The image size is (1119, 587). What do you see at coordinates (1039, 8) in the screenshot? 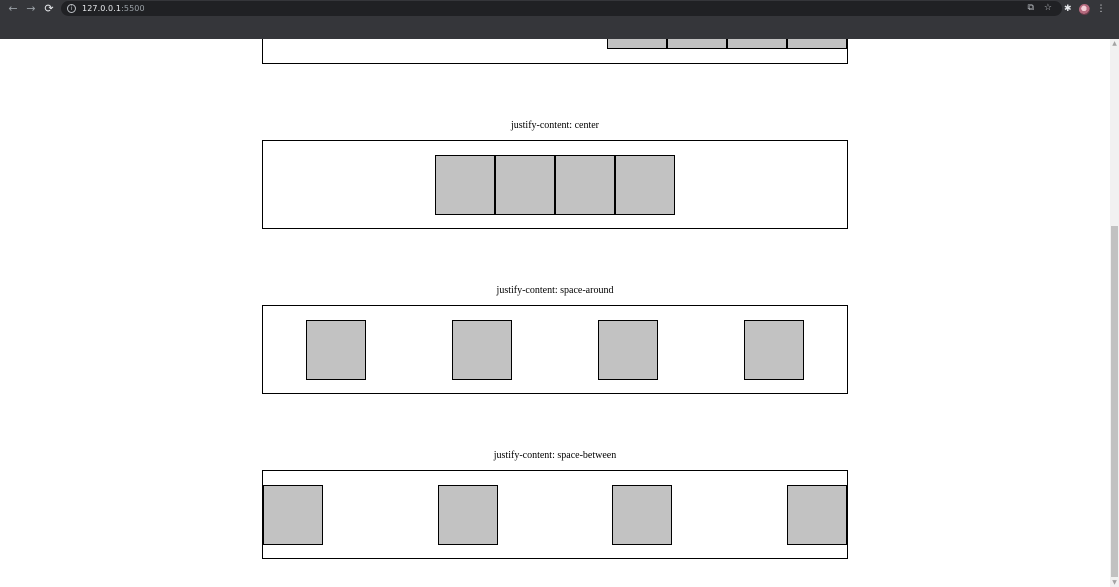
I see `omnibox-actions: ⧉ ☆` at bounding box center [1039, 8].